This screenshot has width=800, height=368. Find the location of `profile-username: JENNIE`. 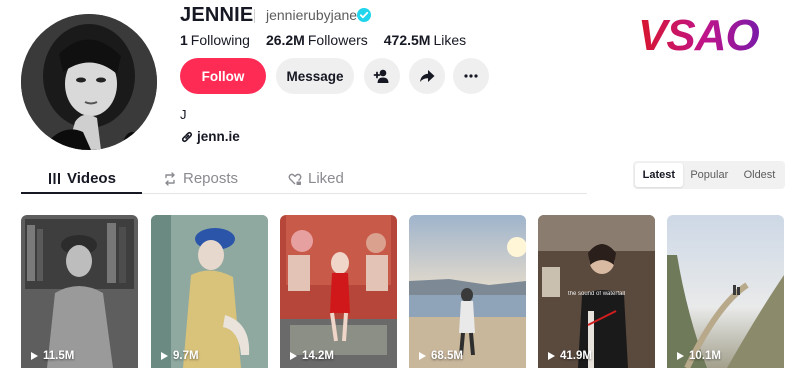

profile-username: JENNIE is located at coordinates (217, 15).